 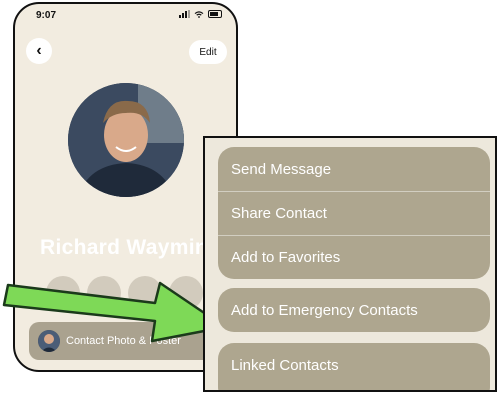 I want to click on menu-group-linked: Linked Contacts, so click(x=354, y=366).